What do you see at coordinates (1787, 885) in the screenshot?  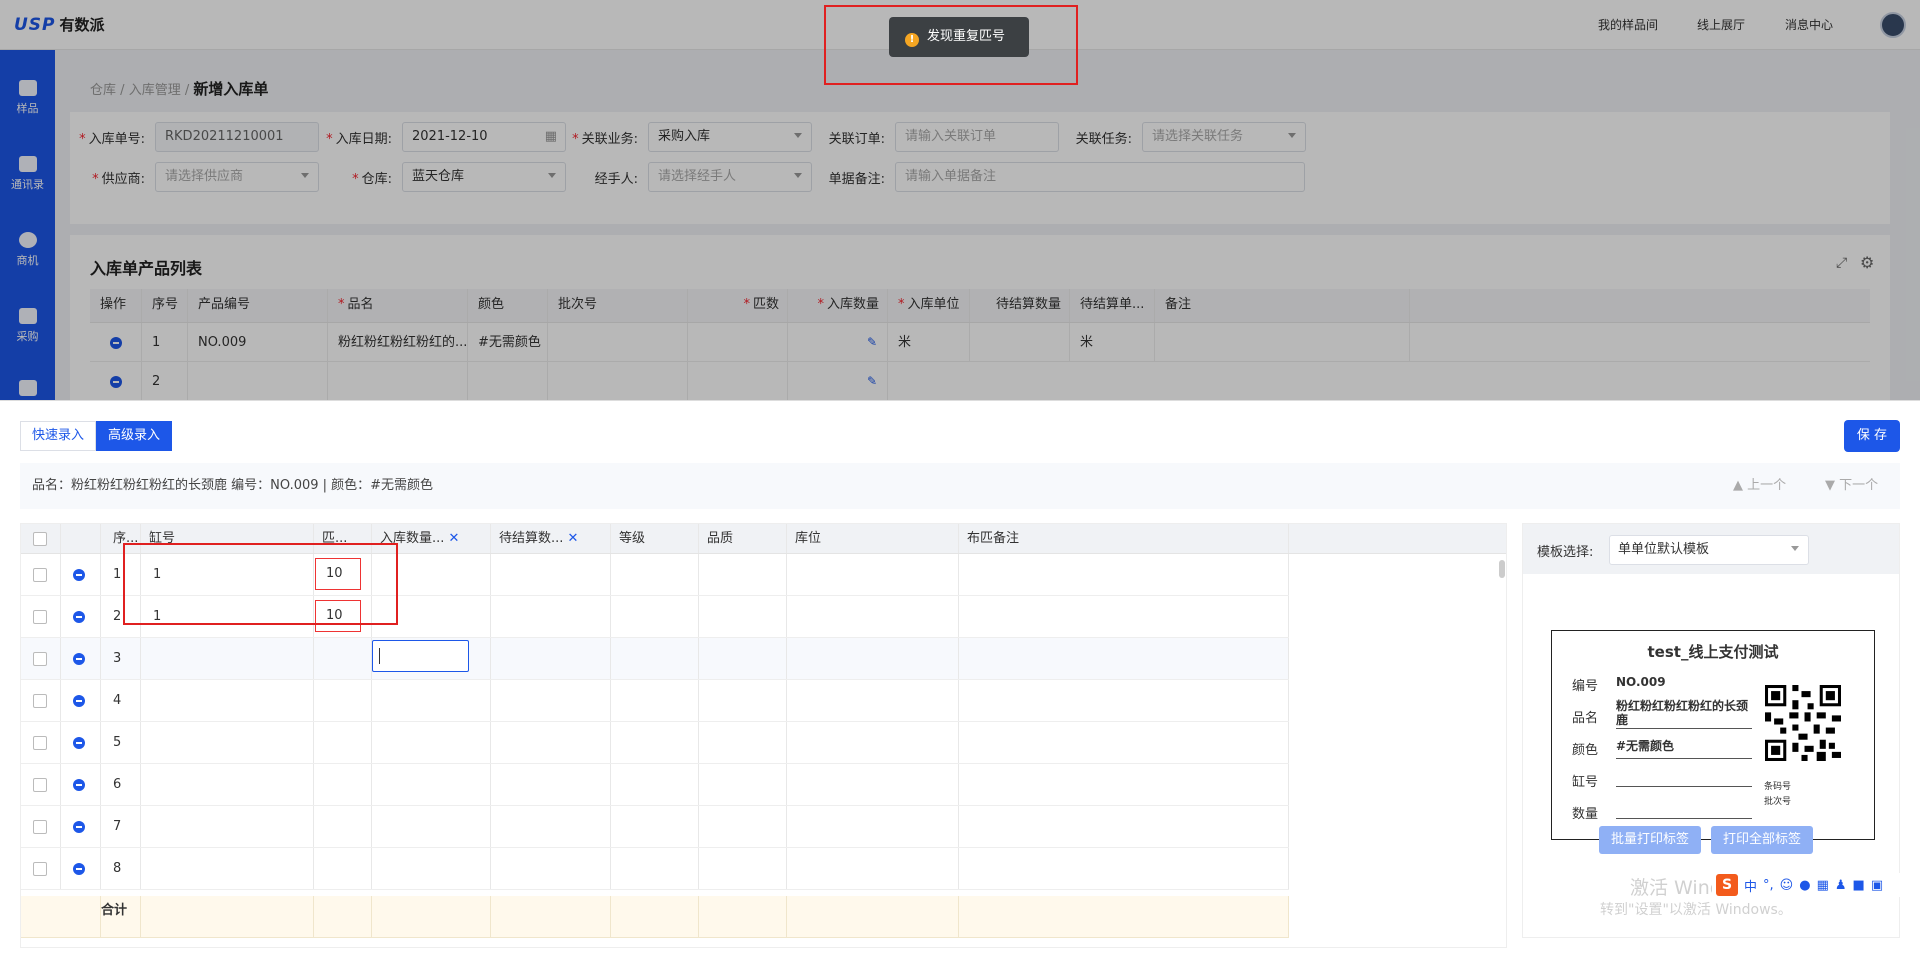 I see `emoji-icon: ☺` at bounding box center [1787, 885].